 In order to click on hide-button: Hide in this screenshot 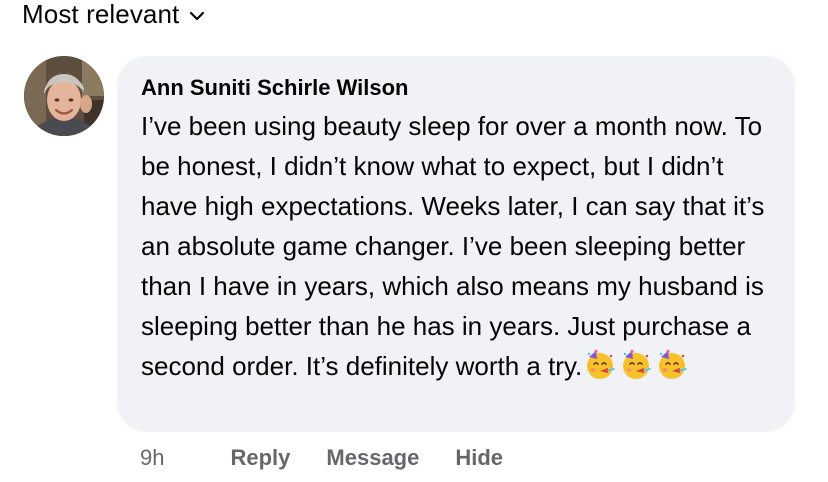, I will do `click(479, 458)`.